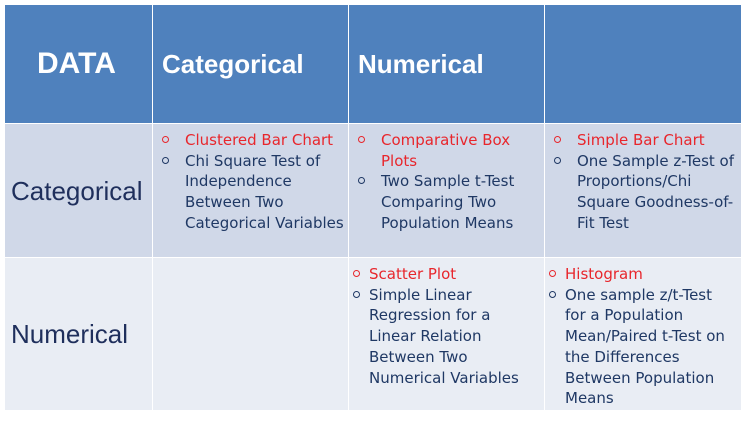 Image resolution: width=747 pixels, height=422 pixels. I want to click on row-label-cell: Categorical, so click(78, 190).